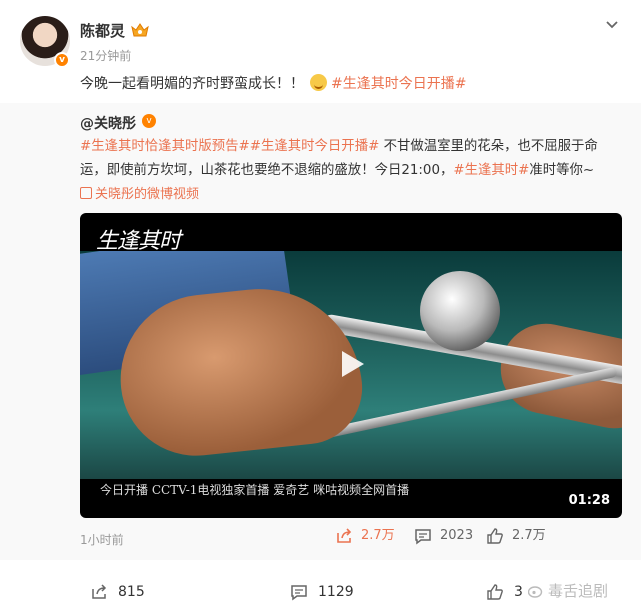 This screenshot has height=610, width=641. What do you see at coordinates (488, 146) in the screenshot?
I see `retweet-text-part1: 不甘做温室里的花朵，也不屈服于命` at bounding box center [488, 146].